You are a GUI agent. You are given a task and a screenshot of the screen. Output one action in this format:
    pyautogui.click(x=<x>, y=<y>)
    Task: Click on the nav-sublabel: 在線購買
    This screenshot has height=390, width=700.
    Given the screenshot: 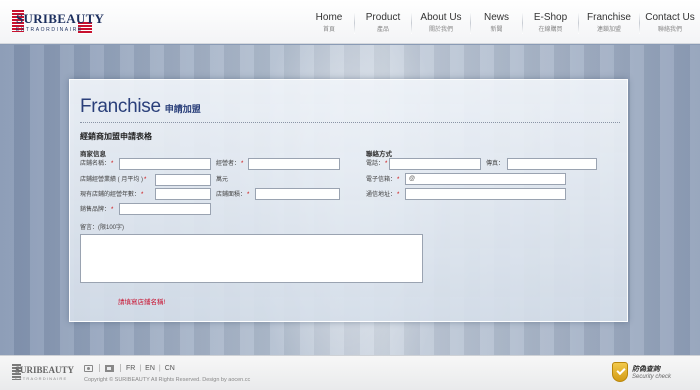 What is the action you would take?
    pyautogui.click(x=550, y=30)
    